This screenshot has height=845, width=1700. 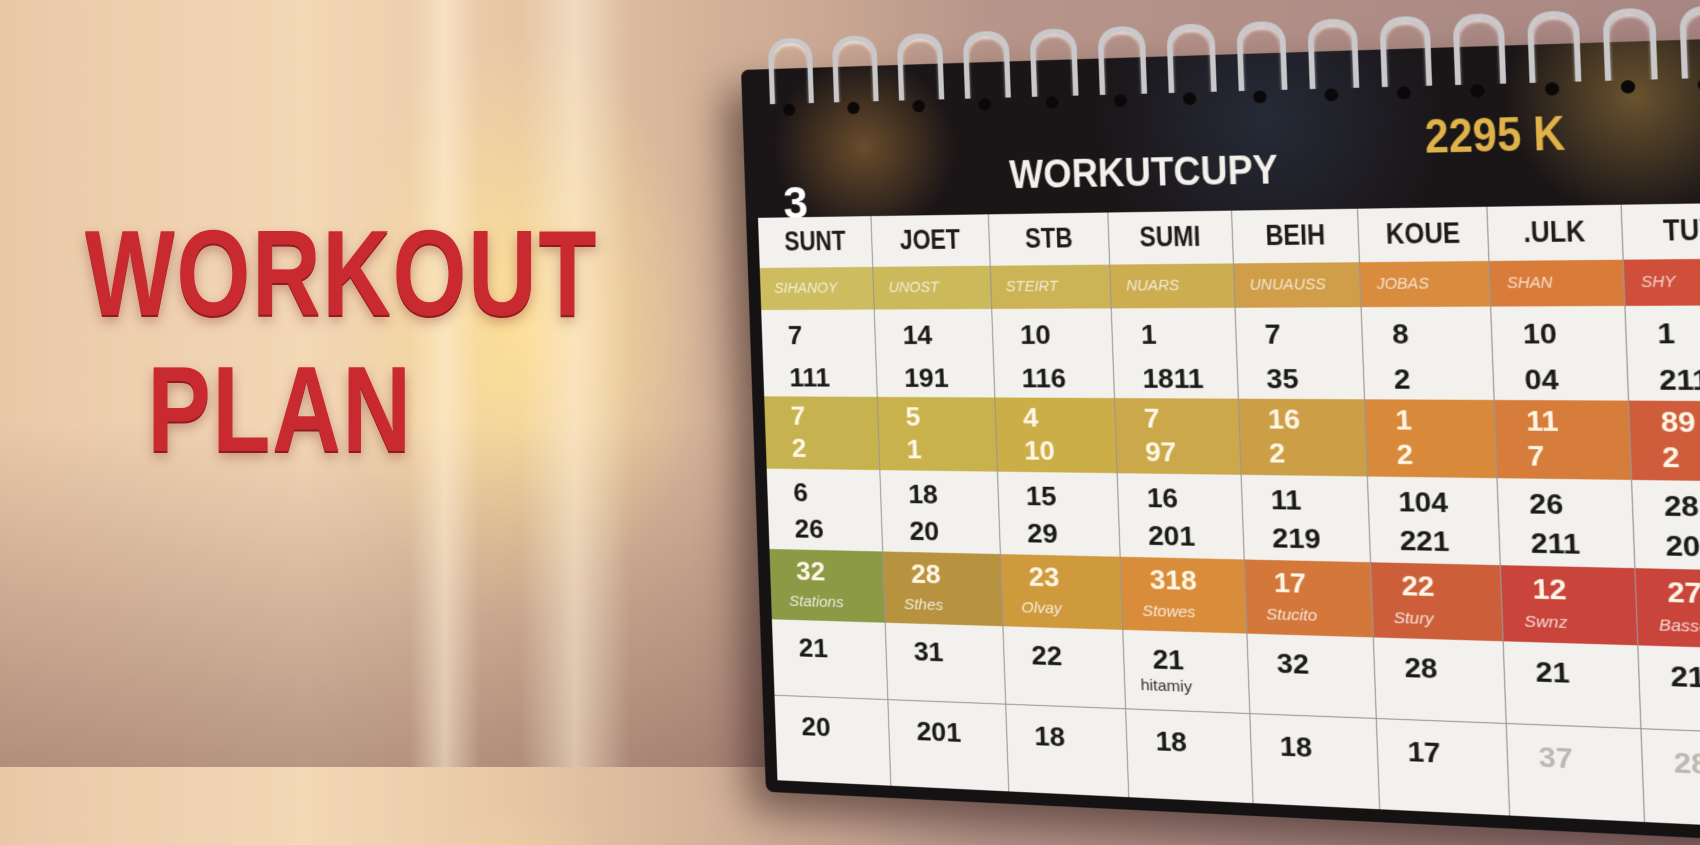 I want to click on date-number: 111, so click(x=810, y=377).